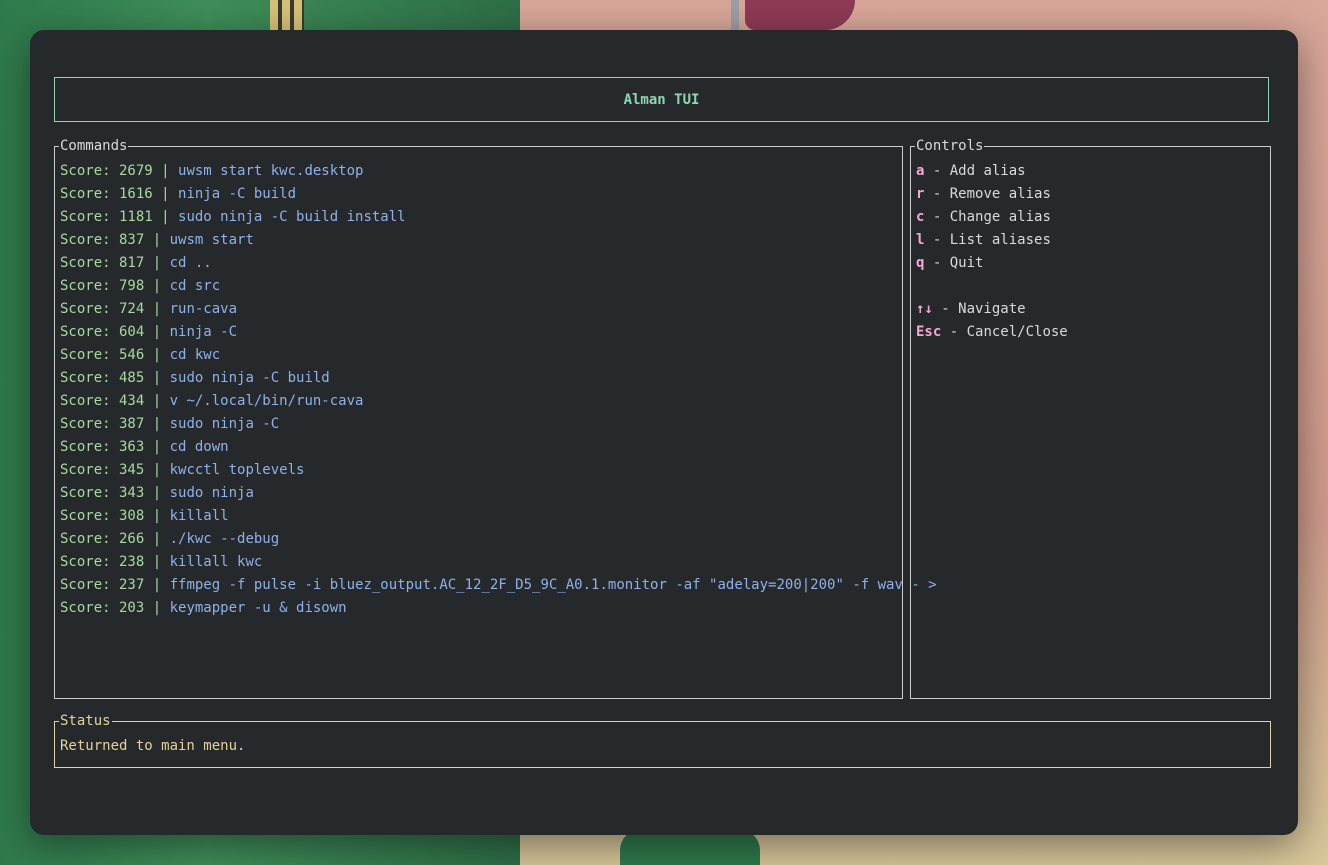 This screenshot has height=865, width=1328. Describe the element at coordinates (199, 516) in the screenshot. I see `command-text: killall` at that location.